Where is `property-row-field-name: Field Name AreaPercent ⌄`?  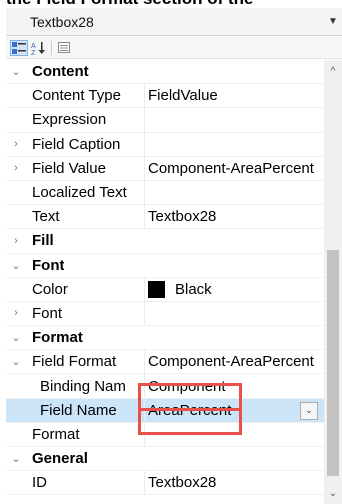 property-row-field-name: Field Name AreaPercent ⌄ is located at coordinates (165, 410).